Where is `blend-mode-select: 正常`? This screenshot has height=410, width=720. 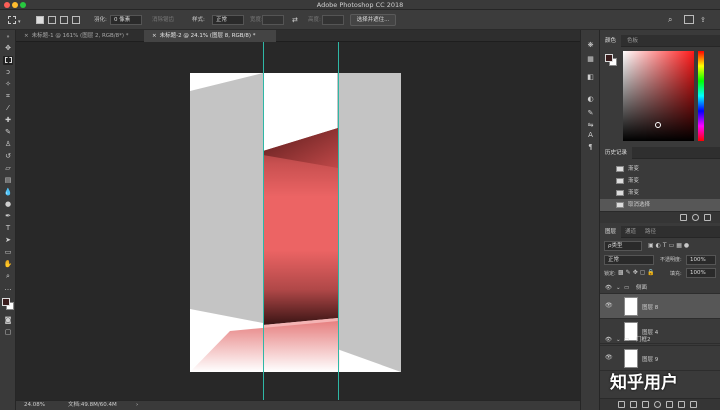
blend-mode-select: 正常 is located at coordinates (629, 260).